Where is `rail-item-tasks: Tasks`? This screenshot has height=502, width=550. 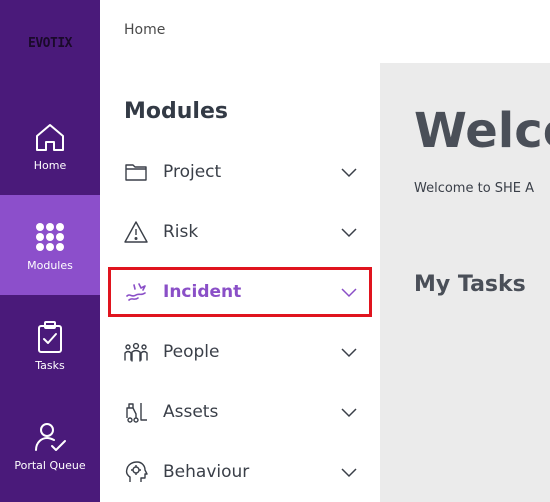
rail-item-tasks: Tasks is located at coordinates (50, 345).